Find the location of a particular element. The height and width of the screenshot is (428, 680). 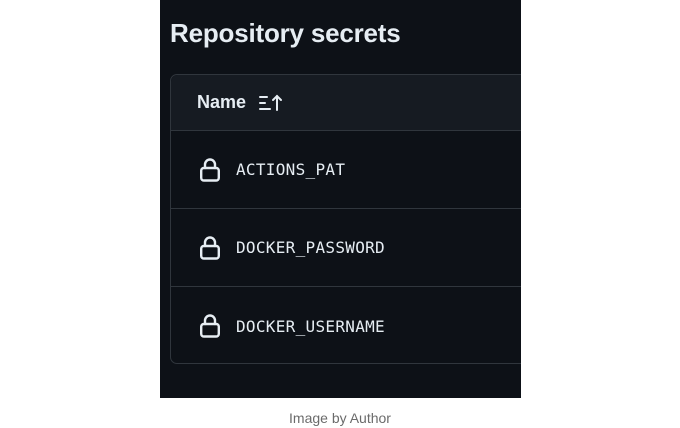

table-row: DOCKER_USERNAME is located at coordinates (346, 326).